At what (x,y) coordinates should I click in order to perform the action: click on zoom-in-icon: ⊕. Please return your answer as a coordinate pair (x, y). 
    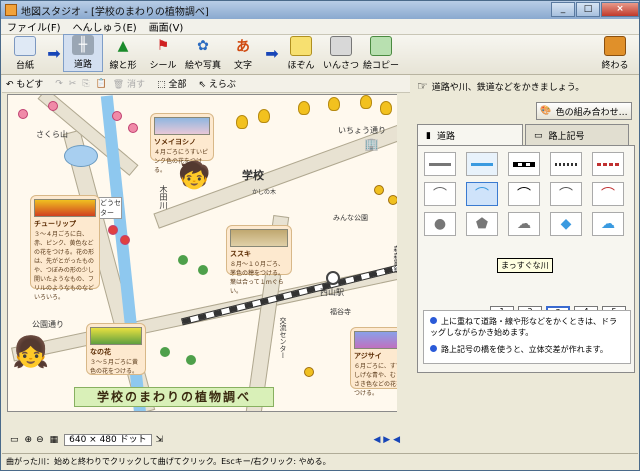
    Looking at the image, I should click on (29, 440).